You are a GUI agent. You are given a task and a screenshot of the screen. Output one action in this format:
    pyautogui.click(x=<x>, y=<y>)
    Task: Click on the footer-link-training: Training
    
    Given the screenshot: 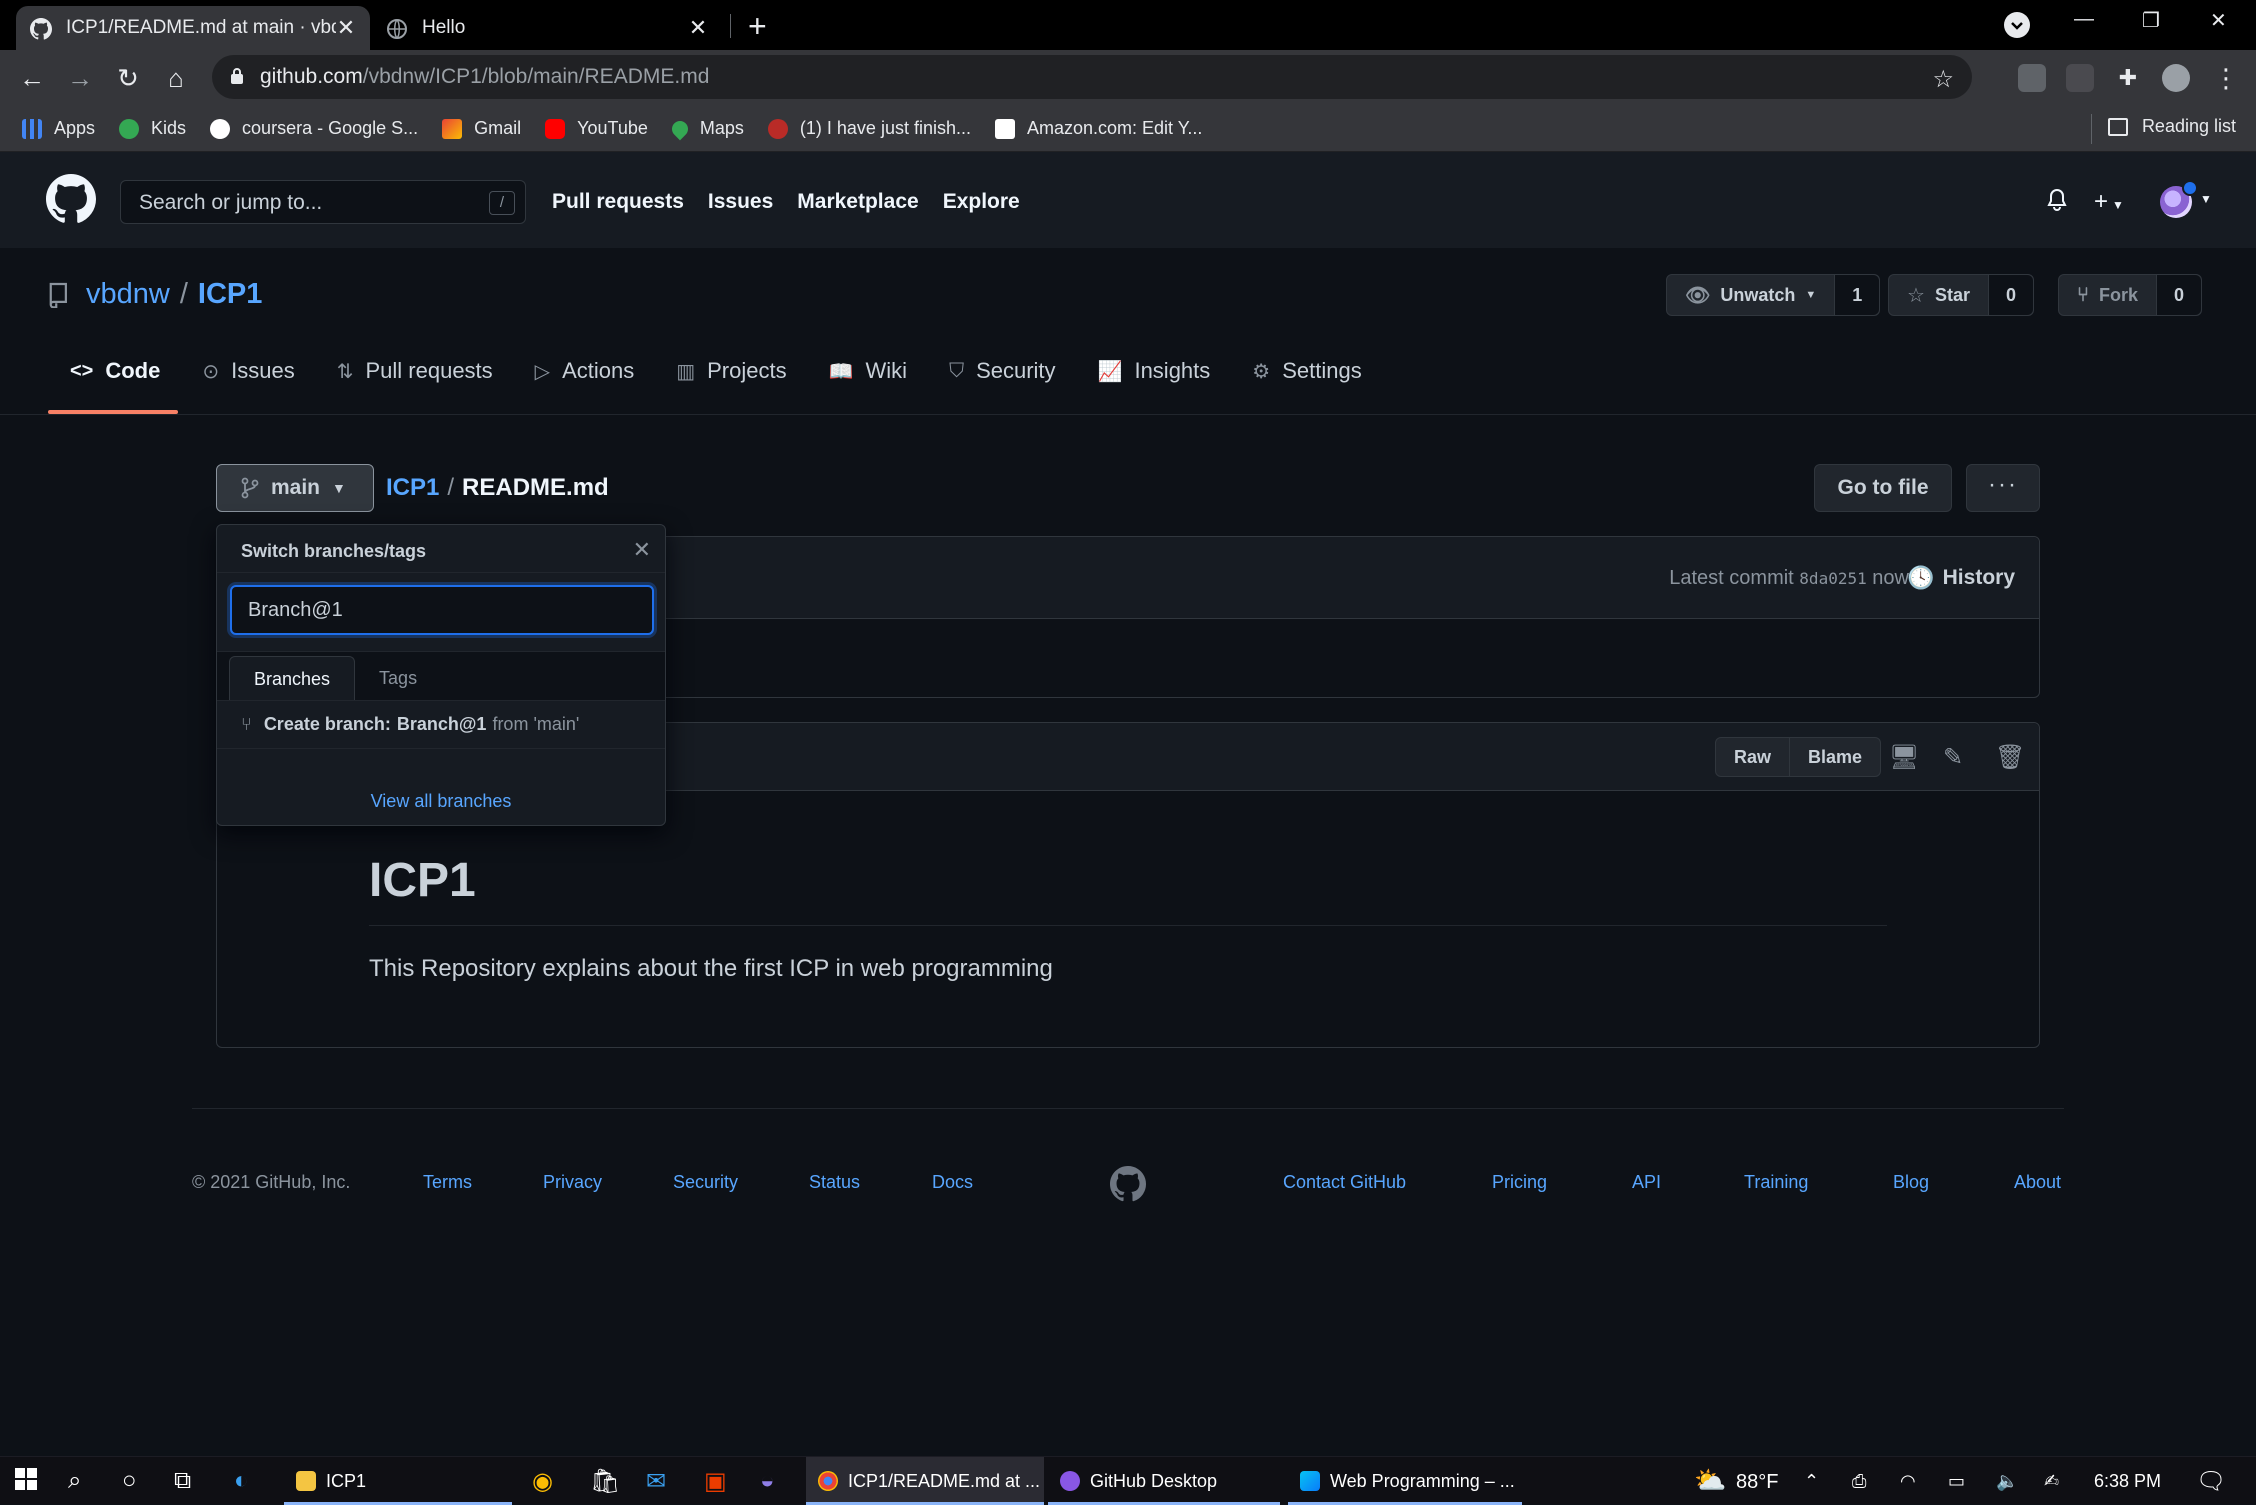 What is the action you would take?
    pyautogui.click(x=1776, y=1182)
    